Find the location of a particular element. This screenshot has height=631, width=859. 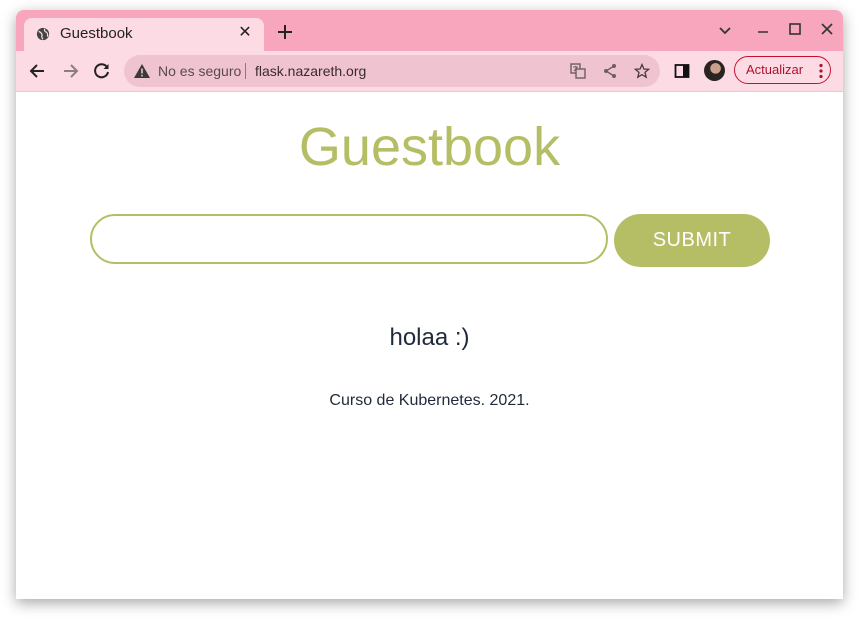

reload-icon is located at coordinates (102, 71).